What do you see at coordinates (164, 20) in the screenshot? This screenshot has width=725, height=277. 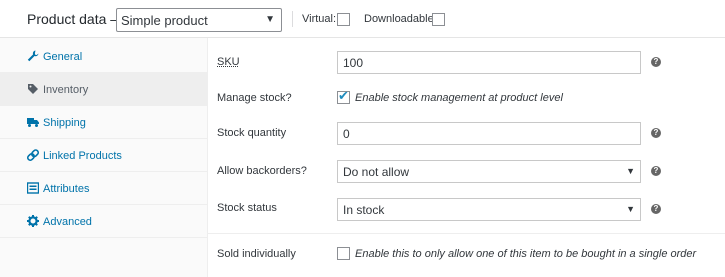 I see `product-type-value: Simple product` at bounding box center [164, 20].